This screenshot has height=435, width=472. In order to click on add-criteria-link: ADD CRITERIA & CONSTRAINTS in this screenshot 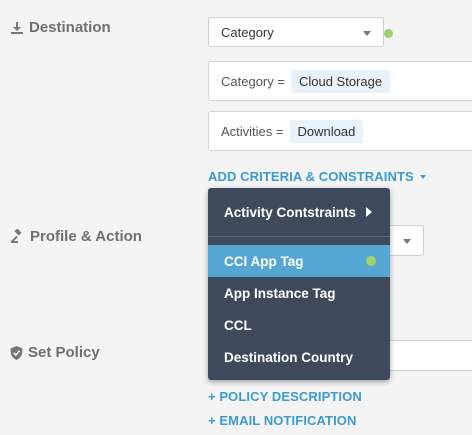, I will do `click(317, 176)`.